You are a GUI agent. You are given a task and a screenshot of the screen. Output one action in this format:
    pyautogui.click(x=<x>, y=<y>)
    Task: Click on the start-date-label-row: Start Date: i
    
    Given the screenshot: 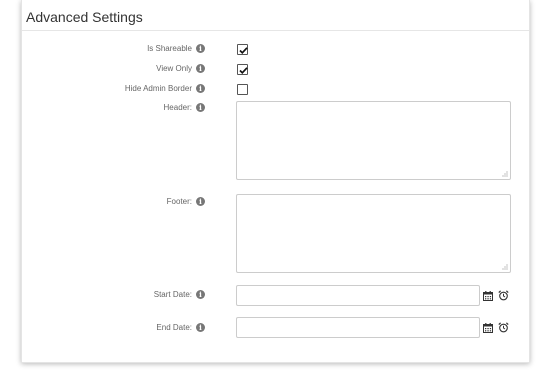 What is the action you would take?
    pyautogui.click(x=179, y=294)
    